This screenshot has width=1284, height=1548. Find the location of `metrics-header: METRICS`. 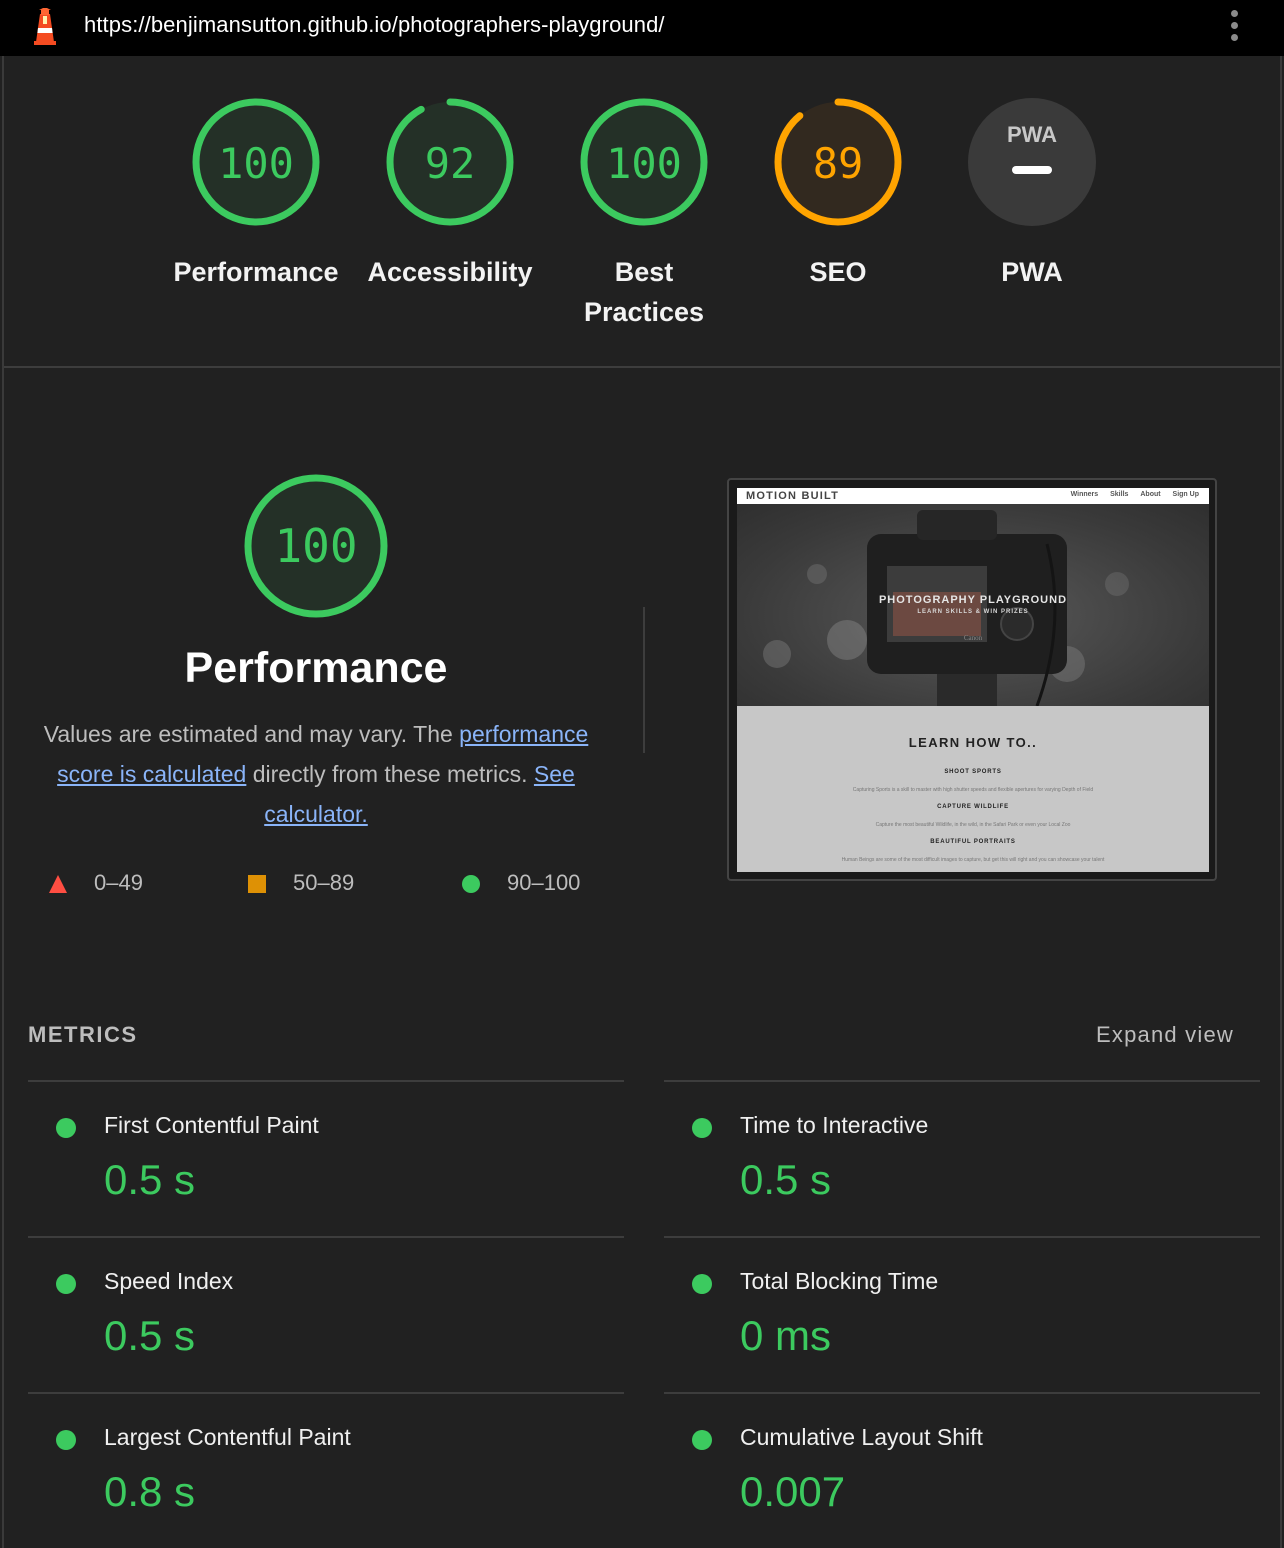

metrics-header: METRICS is located at coordinates (83, 1034).